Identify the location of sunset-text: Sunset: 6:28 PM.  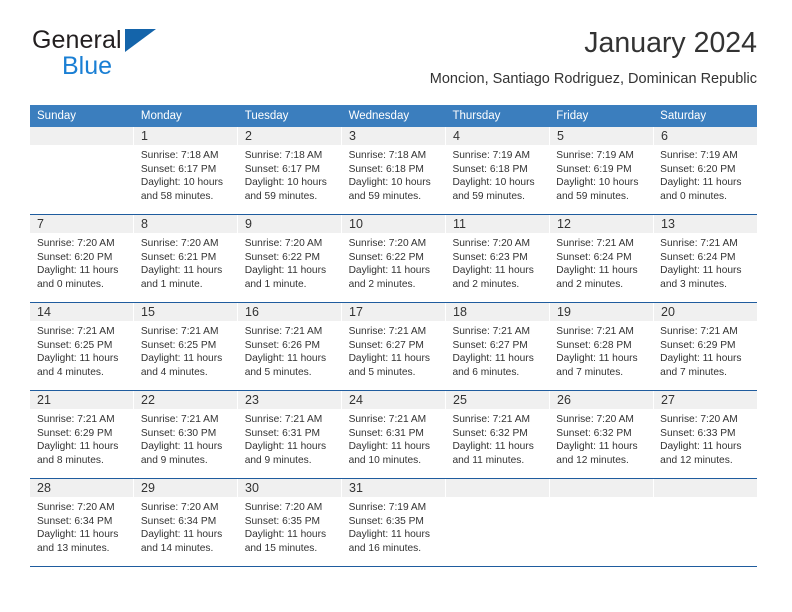
(594, 345).